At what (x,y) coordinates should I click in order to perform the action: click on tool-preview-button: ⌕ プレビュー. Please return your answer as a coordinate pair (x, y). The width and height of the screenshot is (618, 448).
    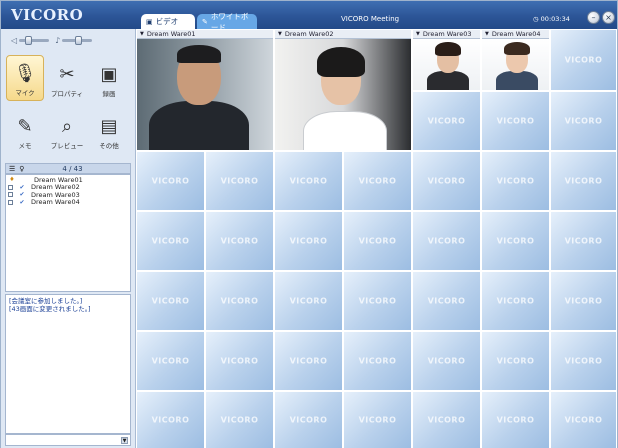
    Looking at the image, I should click on (67, 130).